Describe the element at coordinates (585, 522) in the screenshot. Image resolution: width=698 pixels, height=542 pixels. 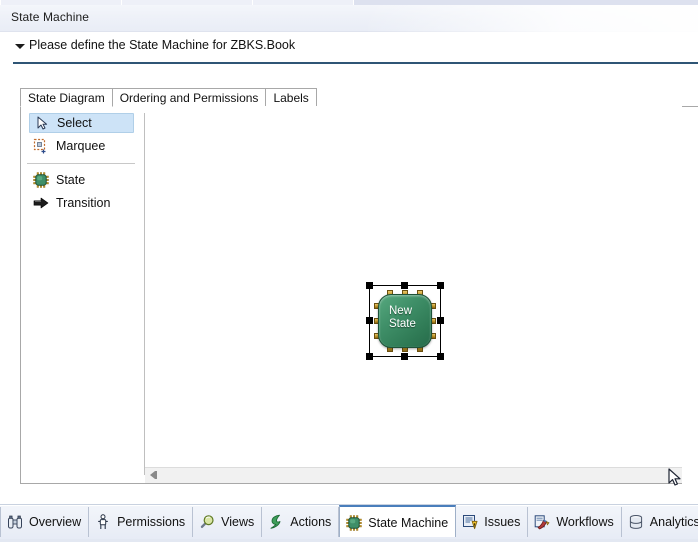
I see `bottom-tab-label: Workflows` at that location.